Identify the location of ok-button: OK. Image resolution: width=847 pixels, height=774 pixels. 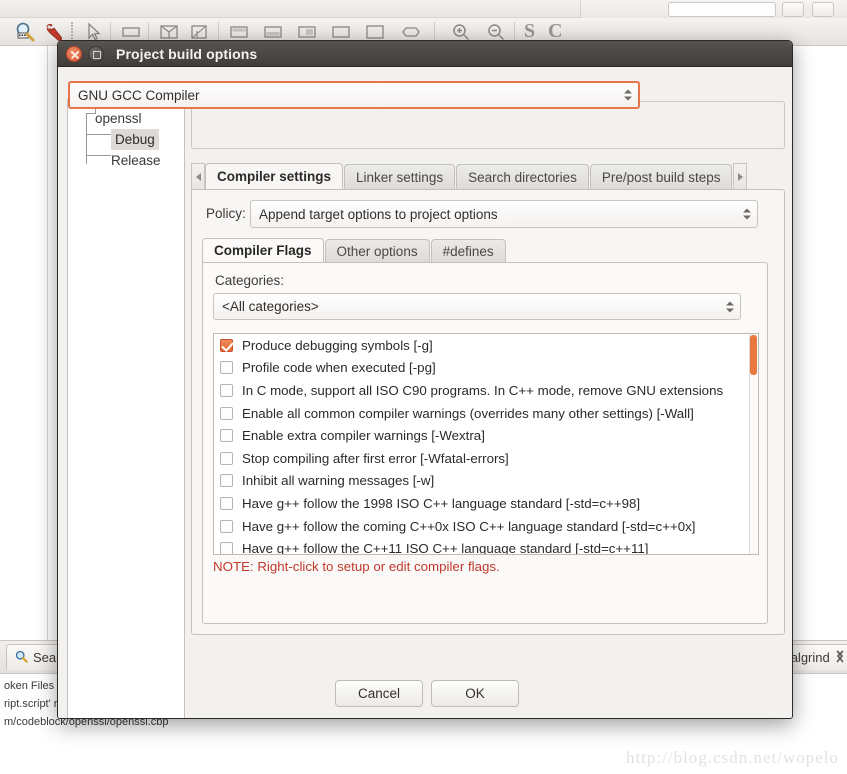
(475, 693).